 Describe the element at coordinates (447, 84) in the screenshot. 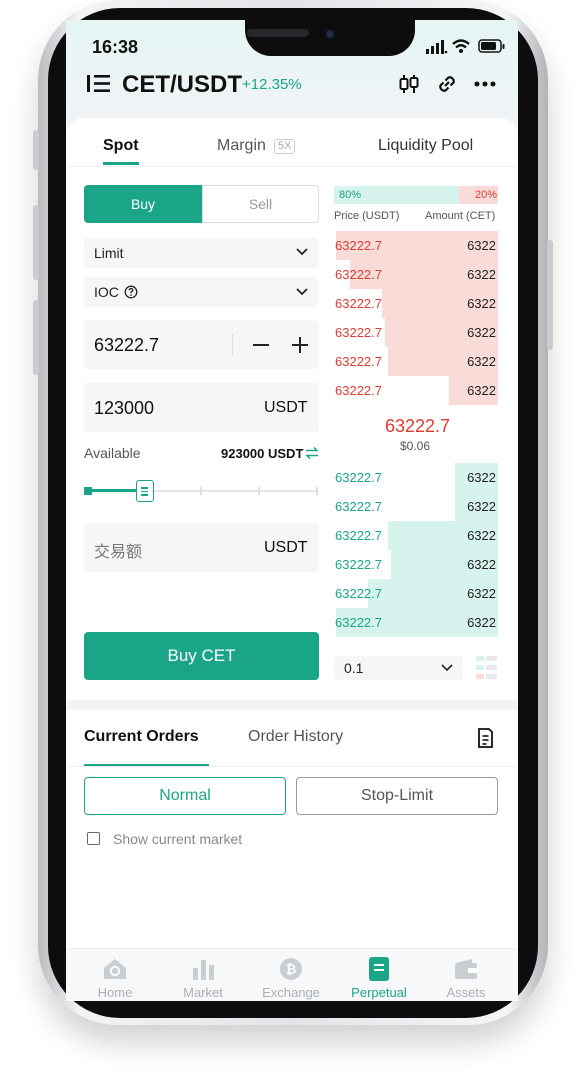

I see `link-icon` at that location.